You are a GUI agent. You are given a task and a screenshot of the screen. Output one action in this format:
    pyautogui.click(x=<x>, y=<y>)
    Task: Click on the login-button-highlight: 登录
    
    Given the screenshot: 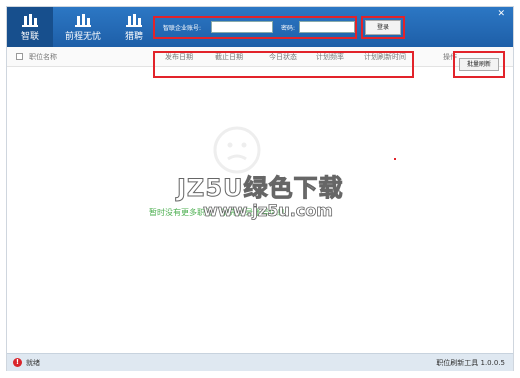 What is the action you would take?
    pyautogui.click(x=383, y=27)
    